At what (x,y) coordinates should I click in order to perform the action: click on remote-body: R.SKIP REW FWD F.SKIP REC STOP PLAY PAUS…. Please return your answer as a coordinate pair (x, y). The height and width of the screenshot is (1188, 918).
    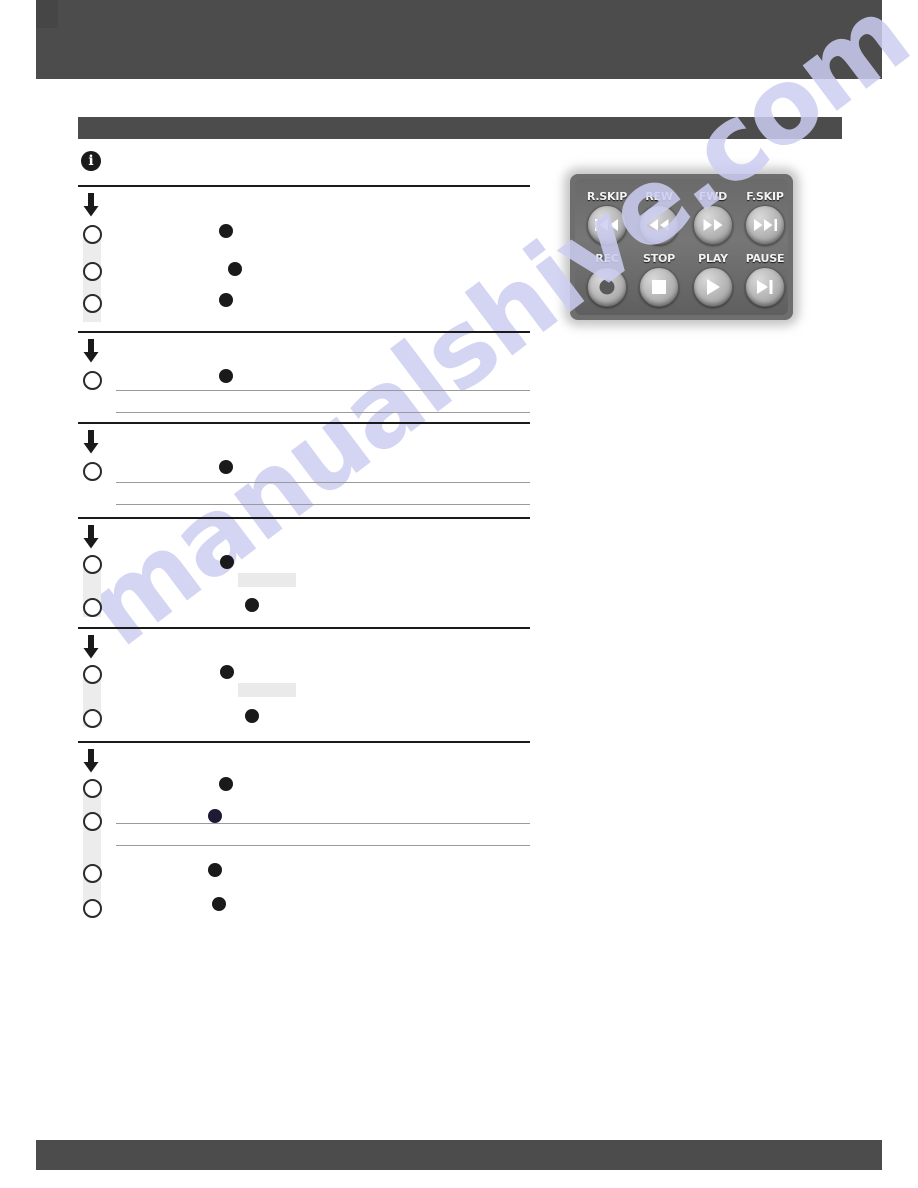
    Looking at the image, I should click on (681, 247).